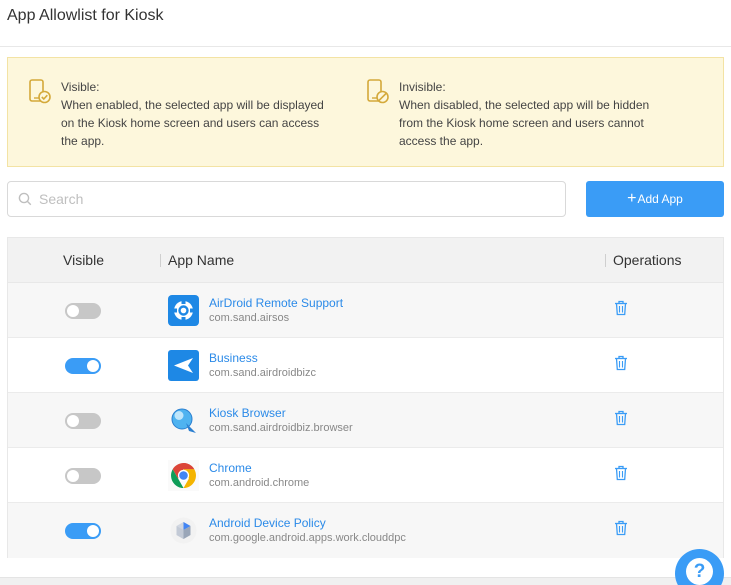 The width and height of the screenshot is (731, 585). Describe the element at coordinates (365, 365) in the screenshot. I see `table-row: Business com.sand.airdroidbizc` at that location.